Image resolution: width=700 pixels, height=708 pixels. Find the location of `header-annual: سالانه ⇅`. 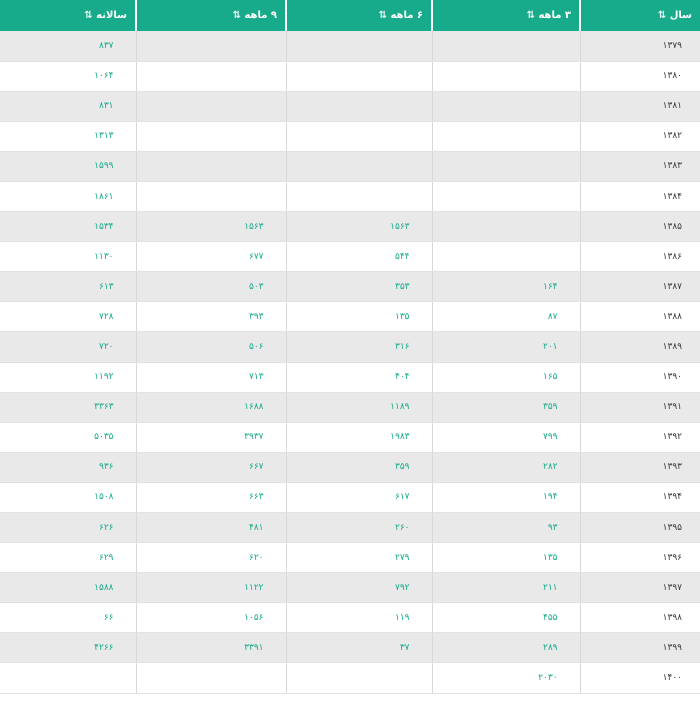

header-annual: سالانه ⇅ is located at coordinates (68, 15).